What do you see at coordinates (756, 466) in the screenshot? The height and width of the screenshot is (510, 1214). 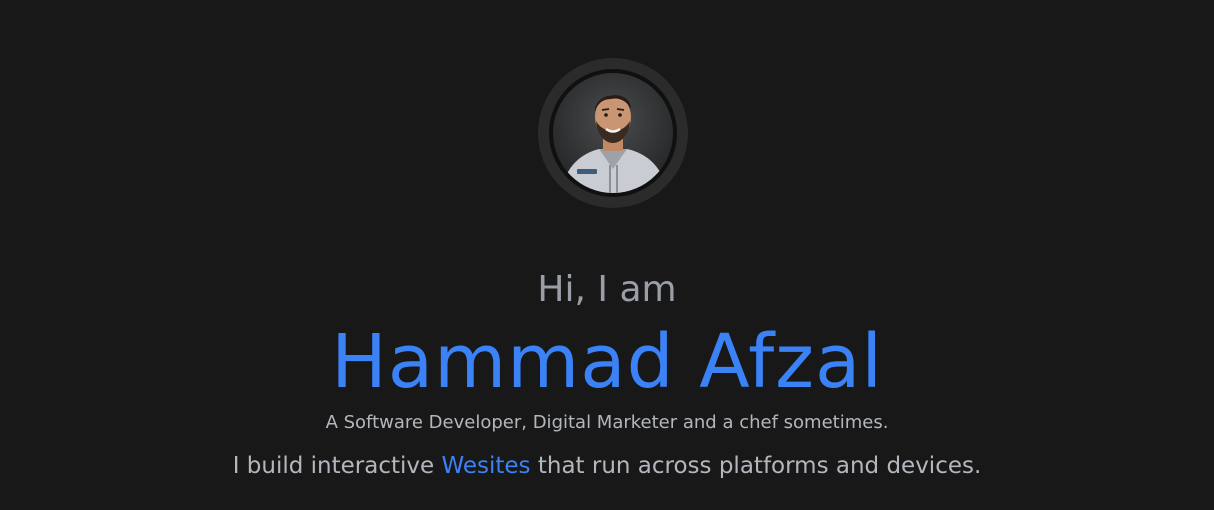 I see `tagline-suffix: that run across platforms and devices.` at bounding box center [756, 466].